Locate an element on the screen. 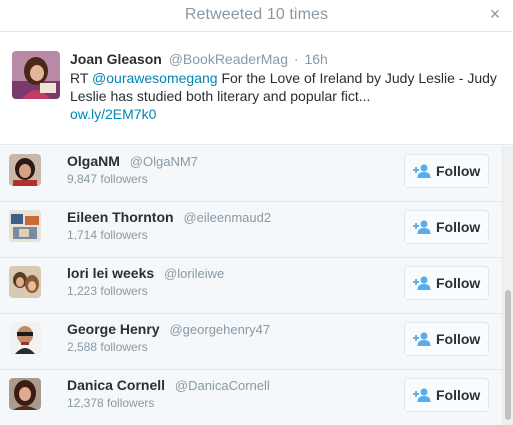 The image size is (513, 425). follower-count: 1,714 followers is located at coordinates (107, 235).